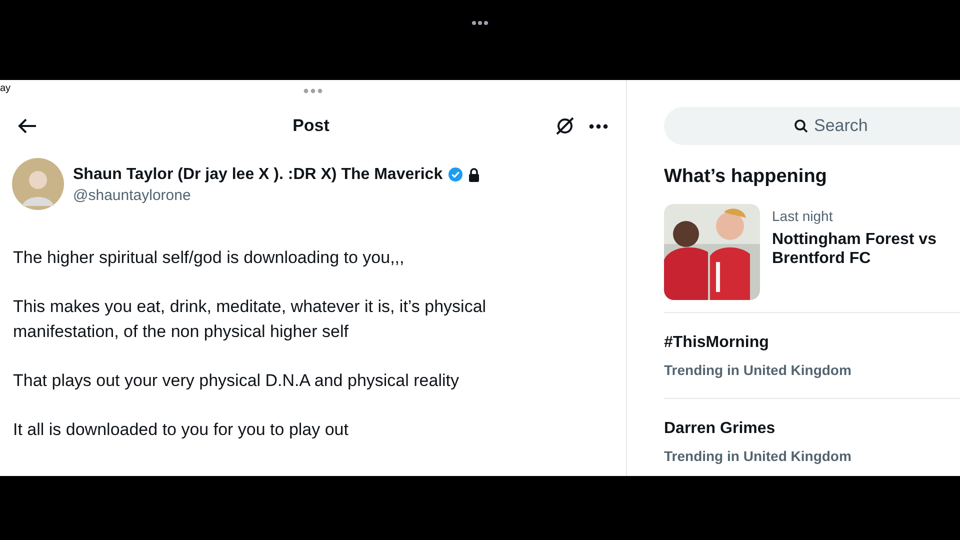  I want to click on post-paragraph: The higher spiritual self/god is downloading to you,,,, so click(209, 258).